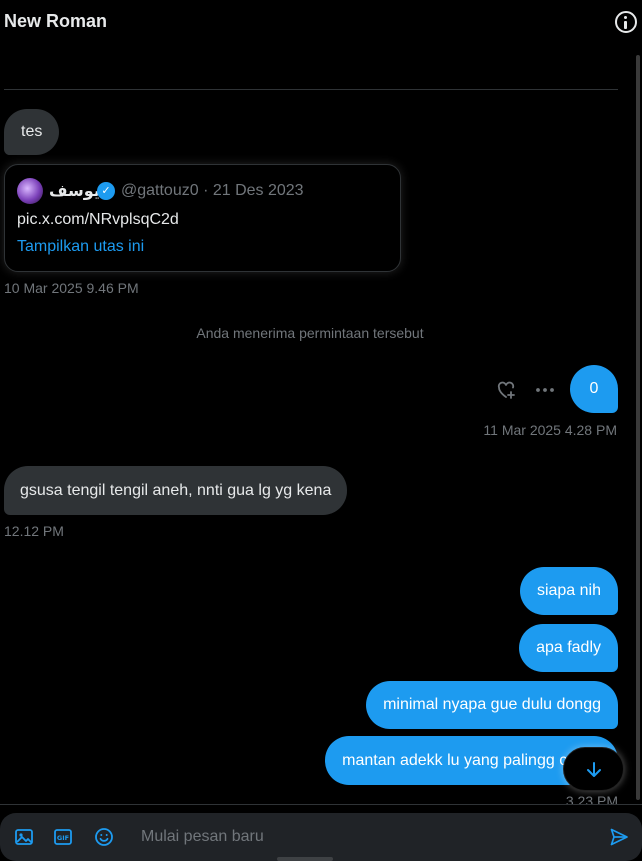 Image resolution: width=642 pixels, height=861 pixels. What do you see at coordinates (506, 390) in the screenshot?
I see `heart-plus-icon` at bounding box center [506, 390].